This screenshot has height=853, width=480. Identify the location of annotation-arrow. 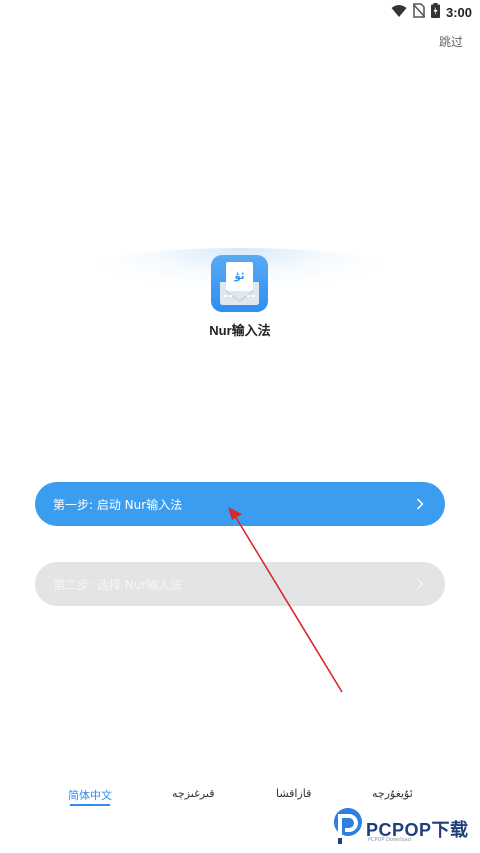
(285, 600).